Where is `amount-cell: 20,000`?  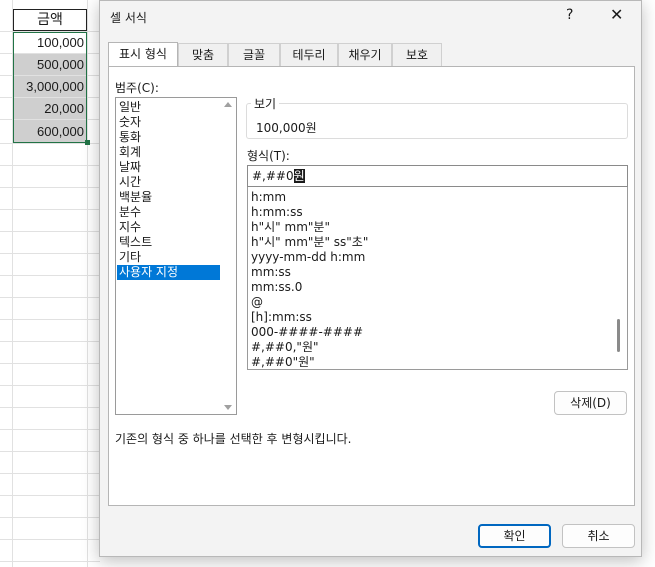 amount-cell: 20,000 is located at coordinates (50, 108).